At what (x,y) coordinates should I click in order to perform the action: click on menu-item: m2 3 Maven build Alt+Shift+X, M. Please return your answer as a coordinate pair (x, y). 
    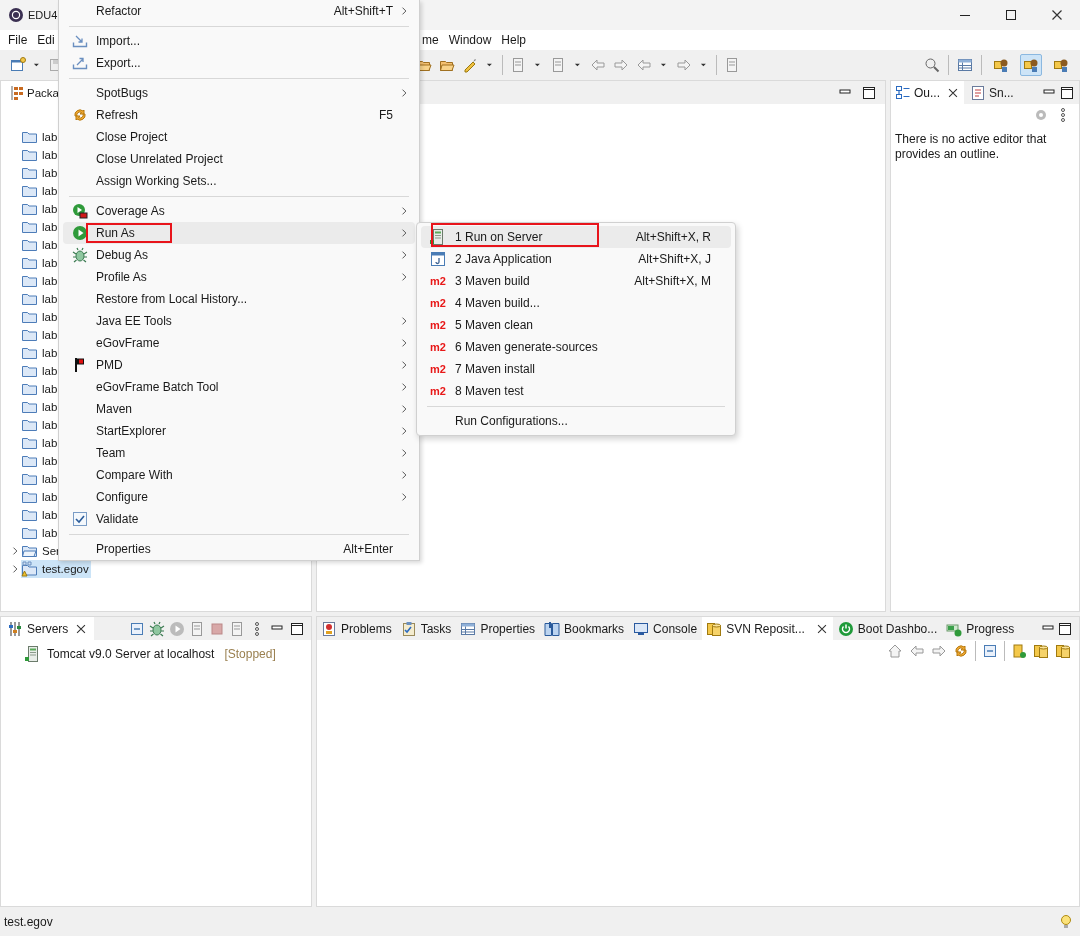
    Looking at the image, I should click on (576, 281).